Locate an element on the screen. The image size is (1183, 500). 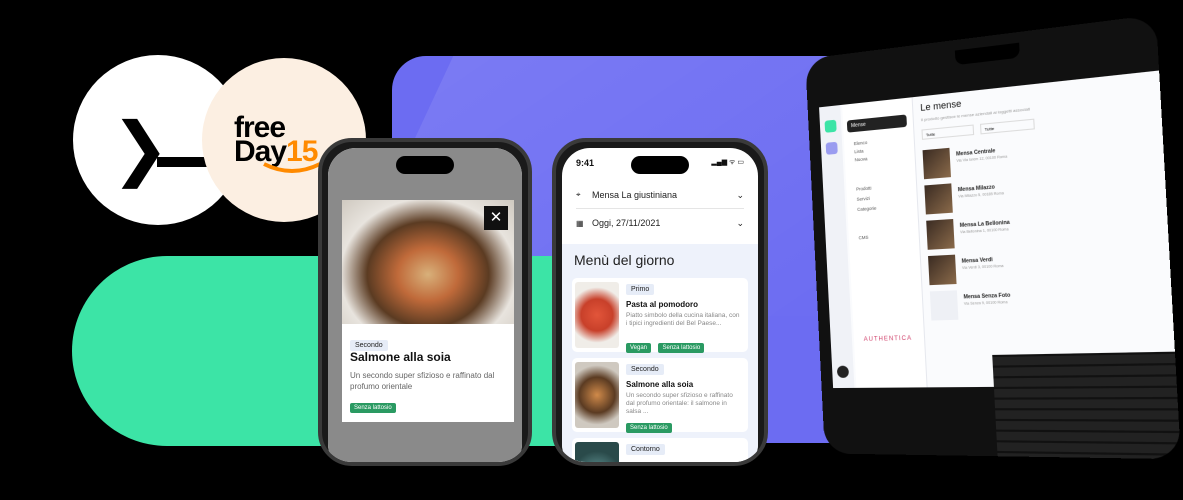
menu-card-contorno: Contorno is located at coordinates (660, 450).